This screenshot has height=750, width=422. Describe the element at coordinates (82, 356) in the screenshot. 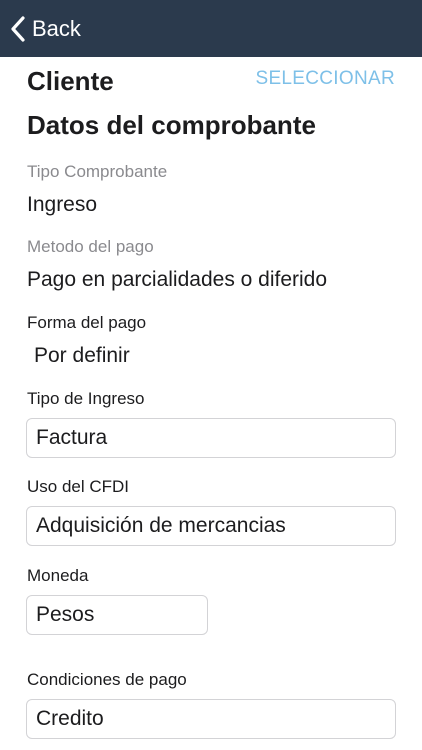

I see `forma-pago-value: Por definir` at that location.